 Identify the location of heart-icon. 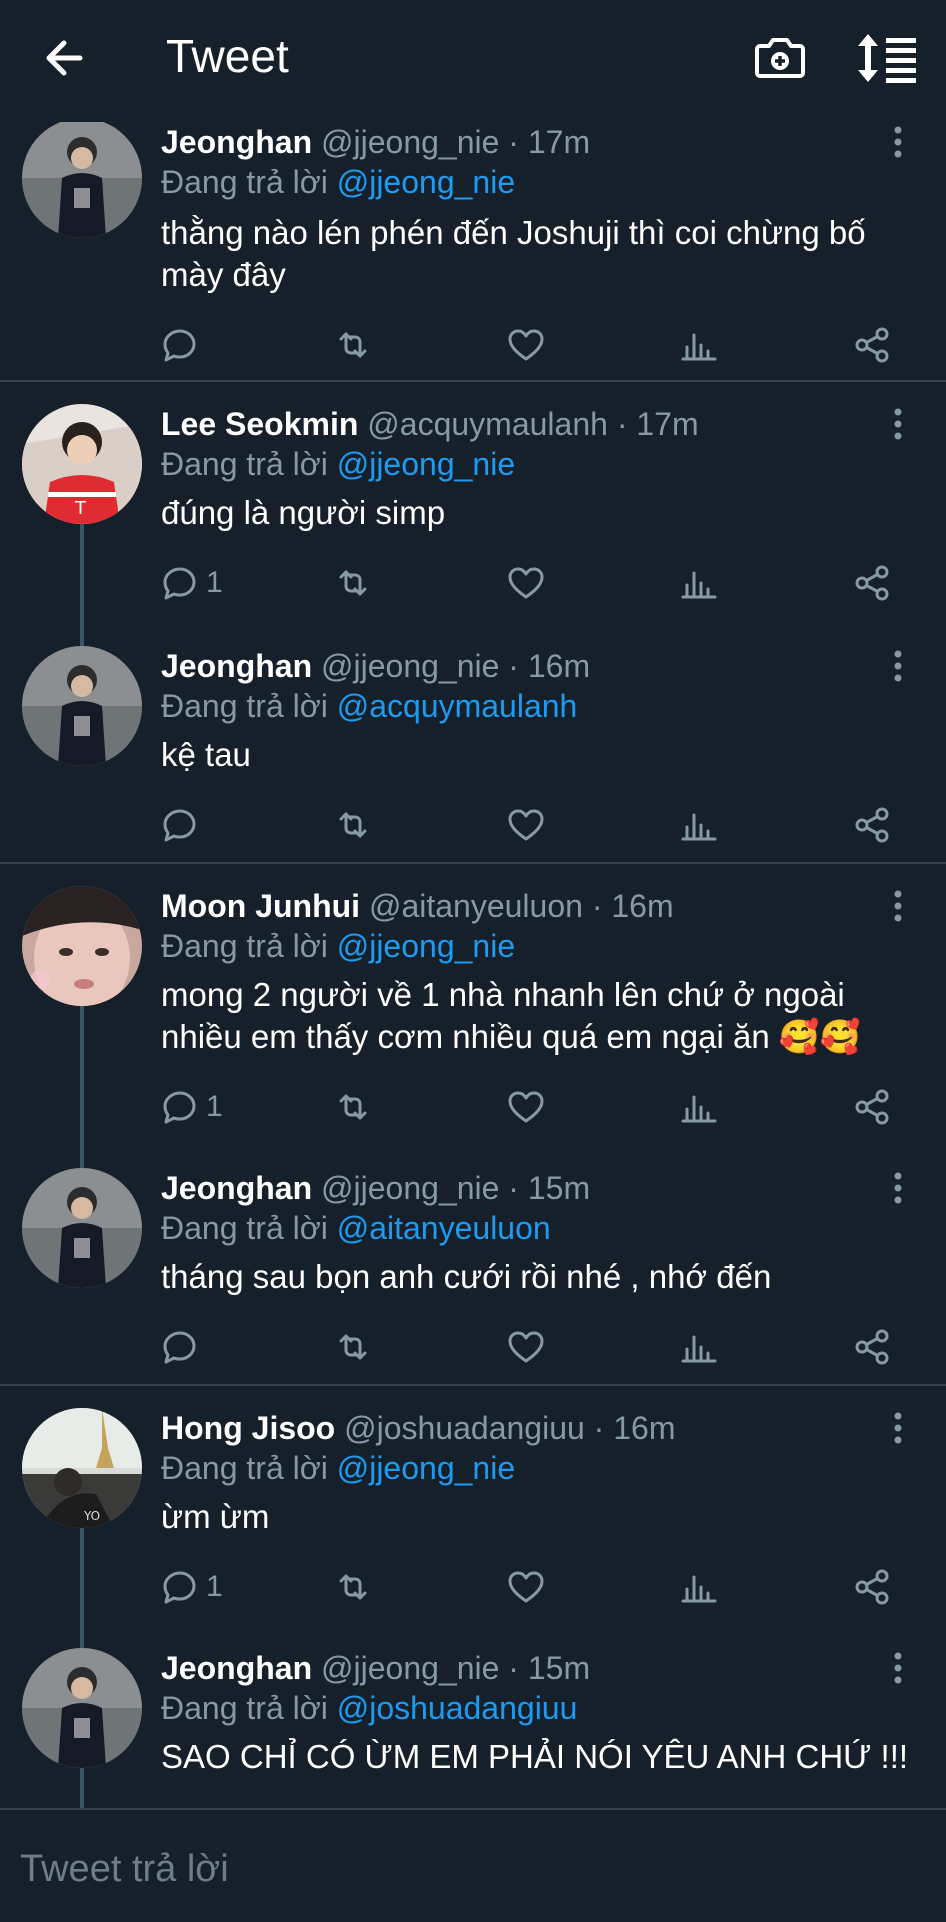
(526, 345).